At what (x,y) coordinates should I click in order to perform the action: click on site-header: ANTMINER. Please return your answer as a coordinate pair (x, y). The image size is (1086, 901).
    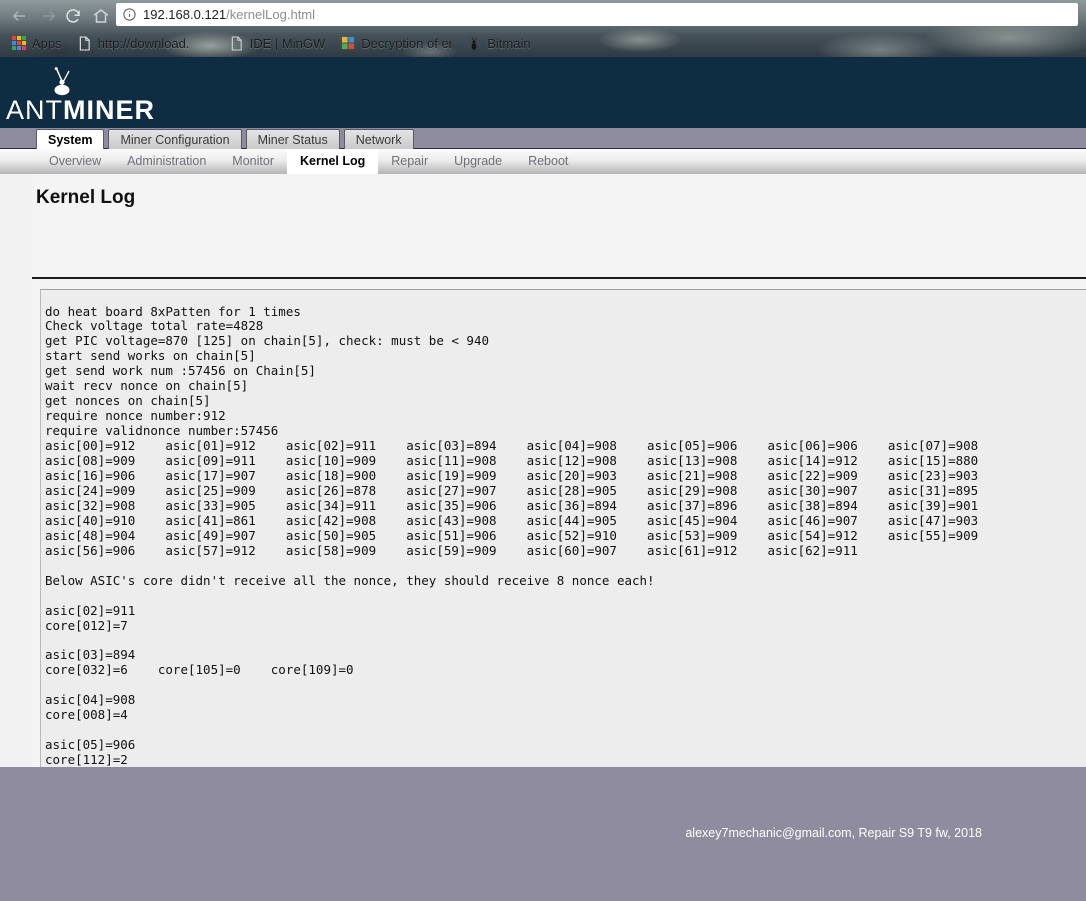
    Looking at the image, I should click on (543, 92).